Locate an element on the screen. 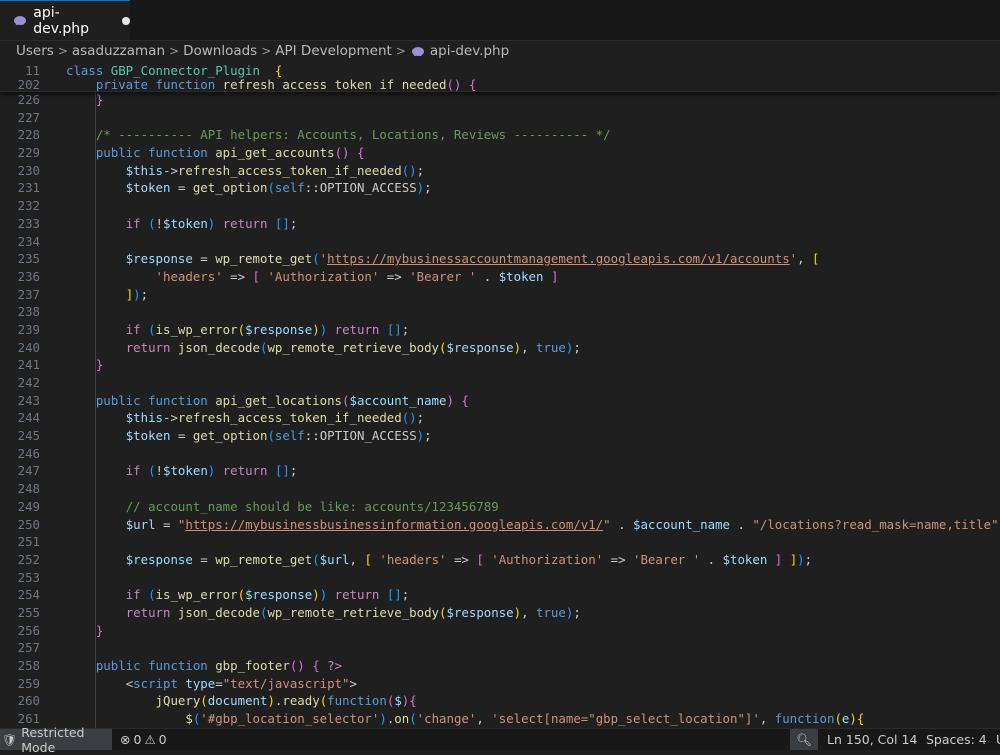 This screenshot has width=1000, height=755. code-token: jQuery is located at coordinates (178, 701).